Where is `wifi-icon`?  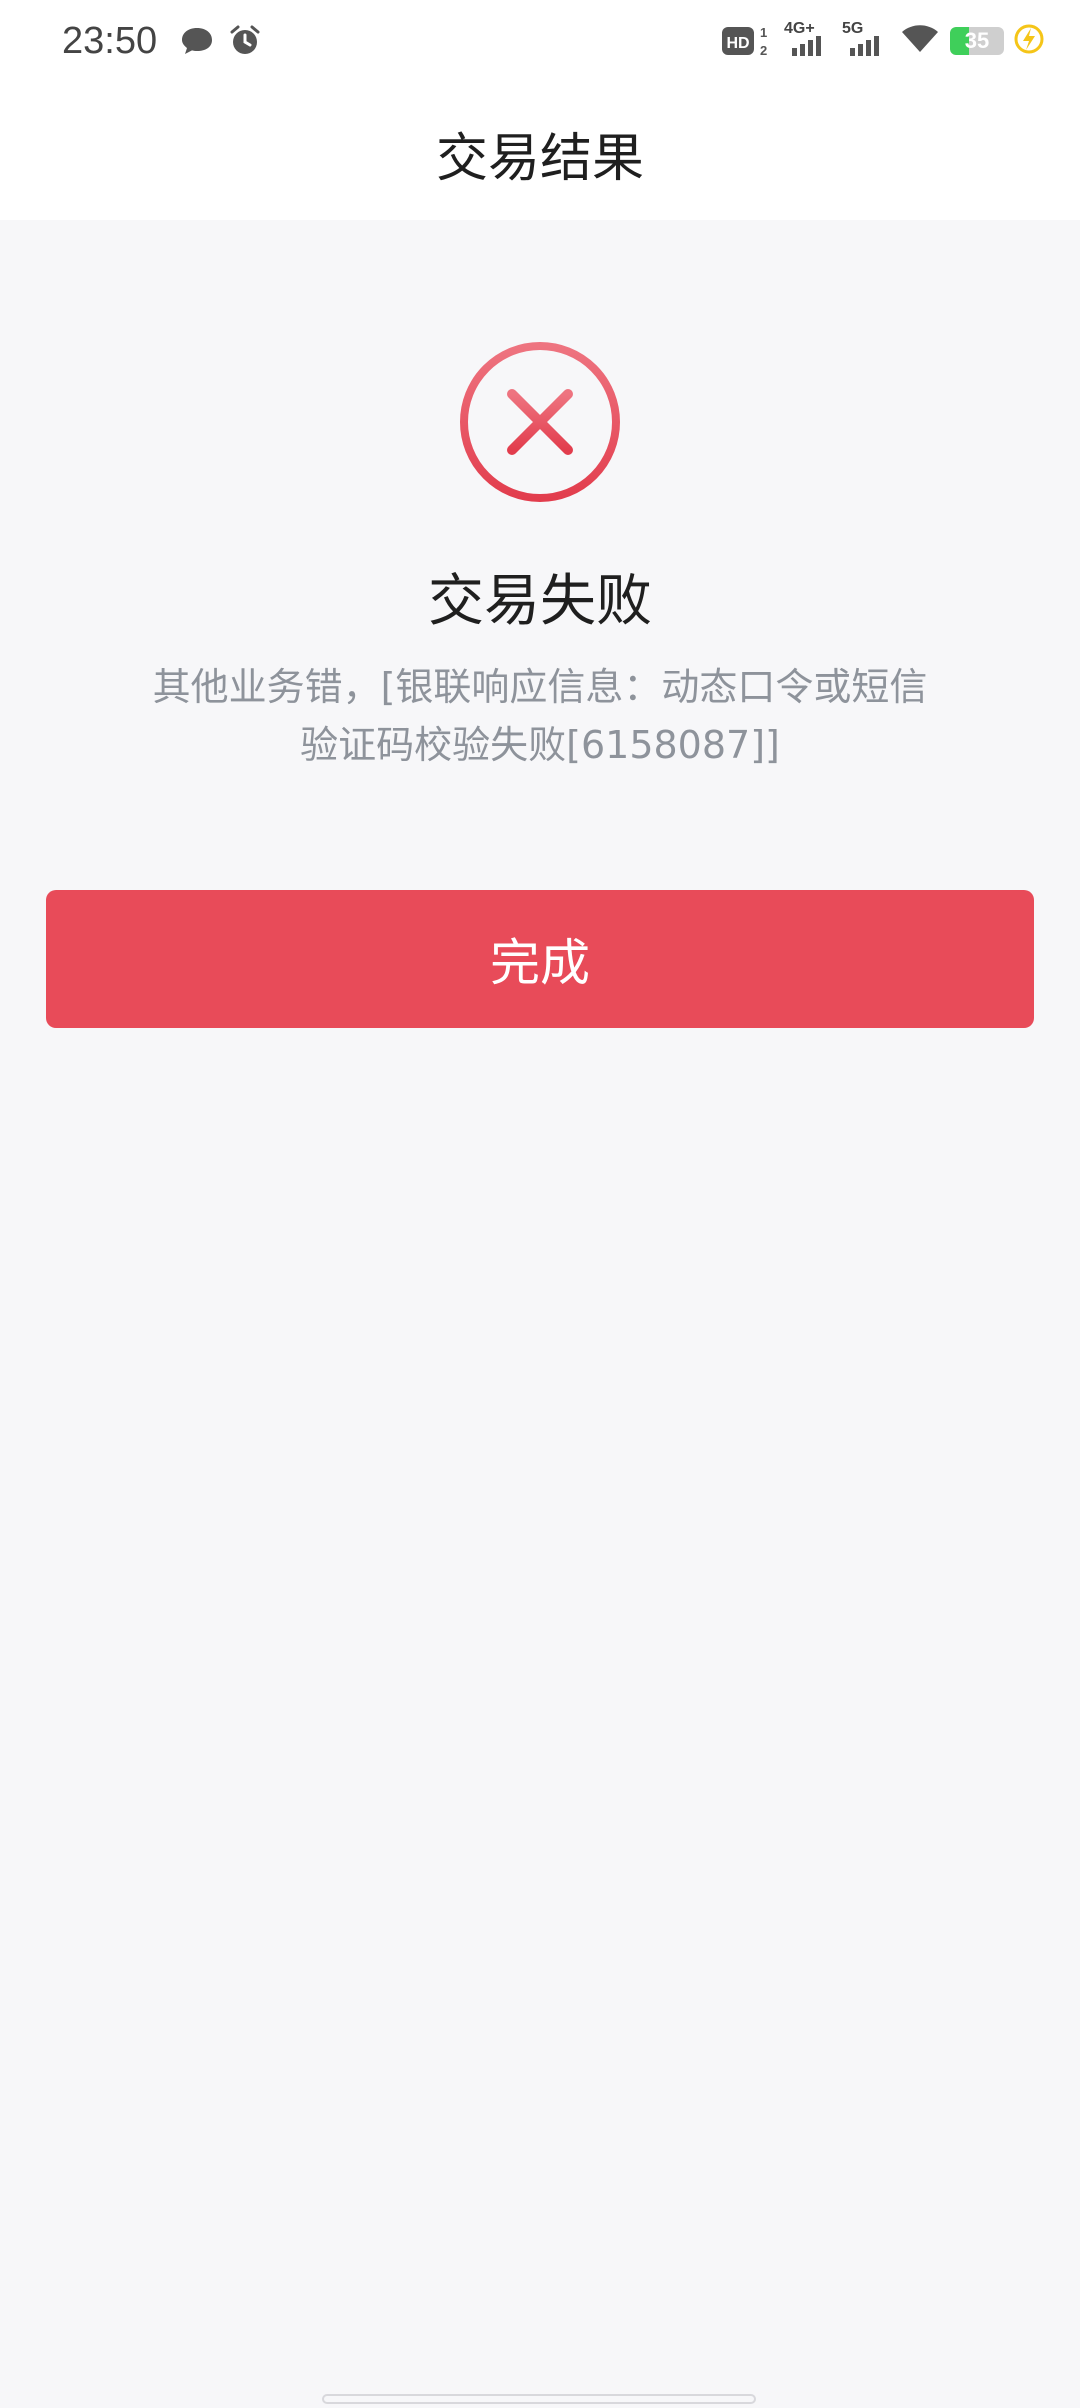 wifi-icon is located at coordinates (920, 41).